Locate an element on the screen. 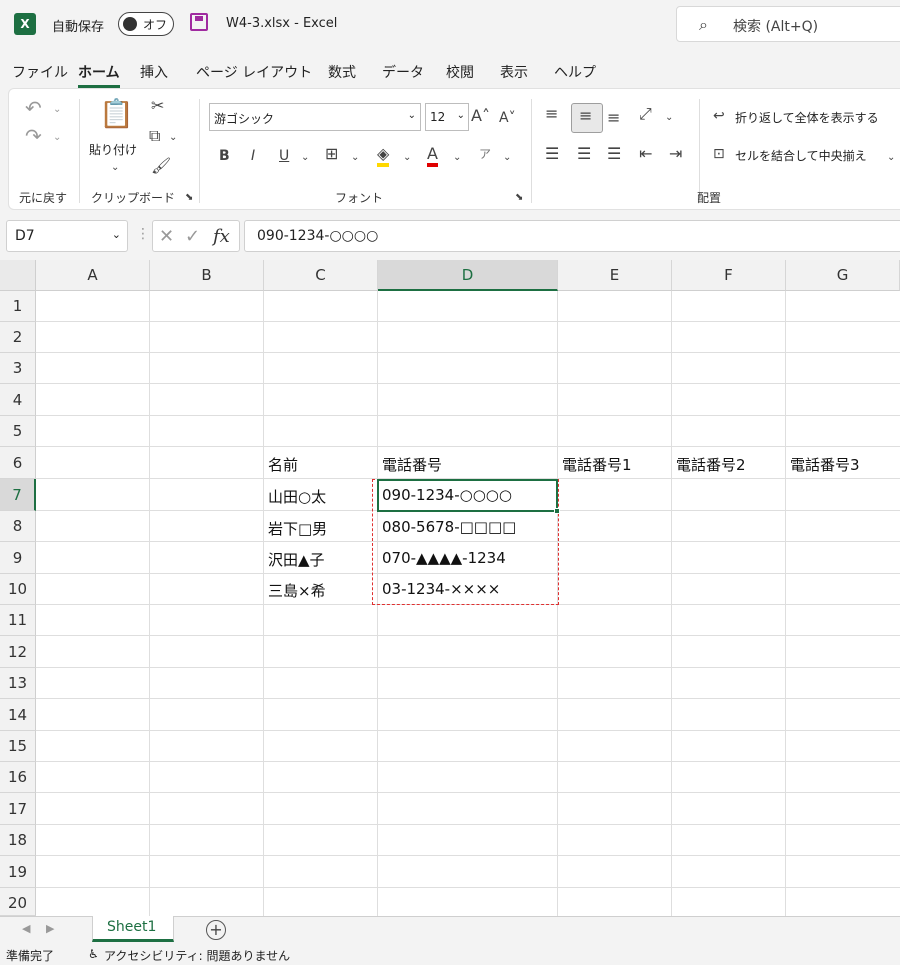 Image resolution: width=900 pixels, height=965 pixels. column-header-f: F is located at coordinates (729, 275).